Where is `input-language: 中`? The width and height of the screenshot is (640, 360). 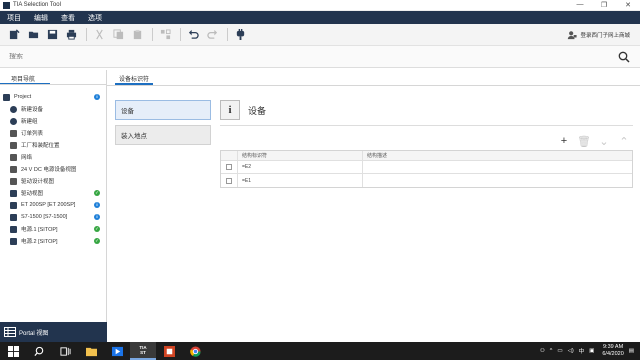
input-language: 中 is located at coordinates (582, 351).